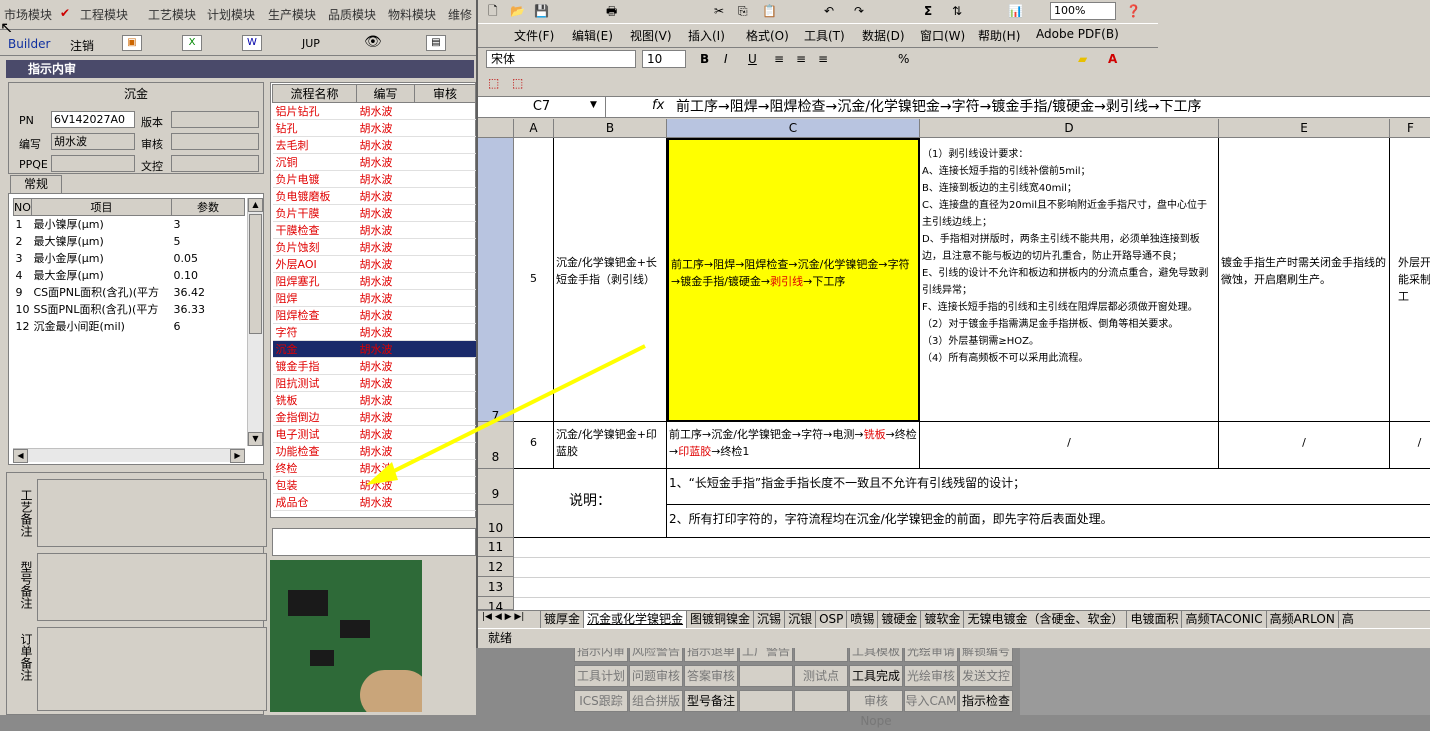  I want to click on menu-format: 格式(O), so click(767, 35).